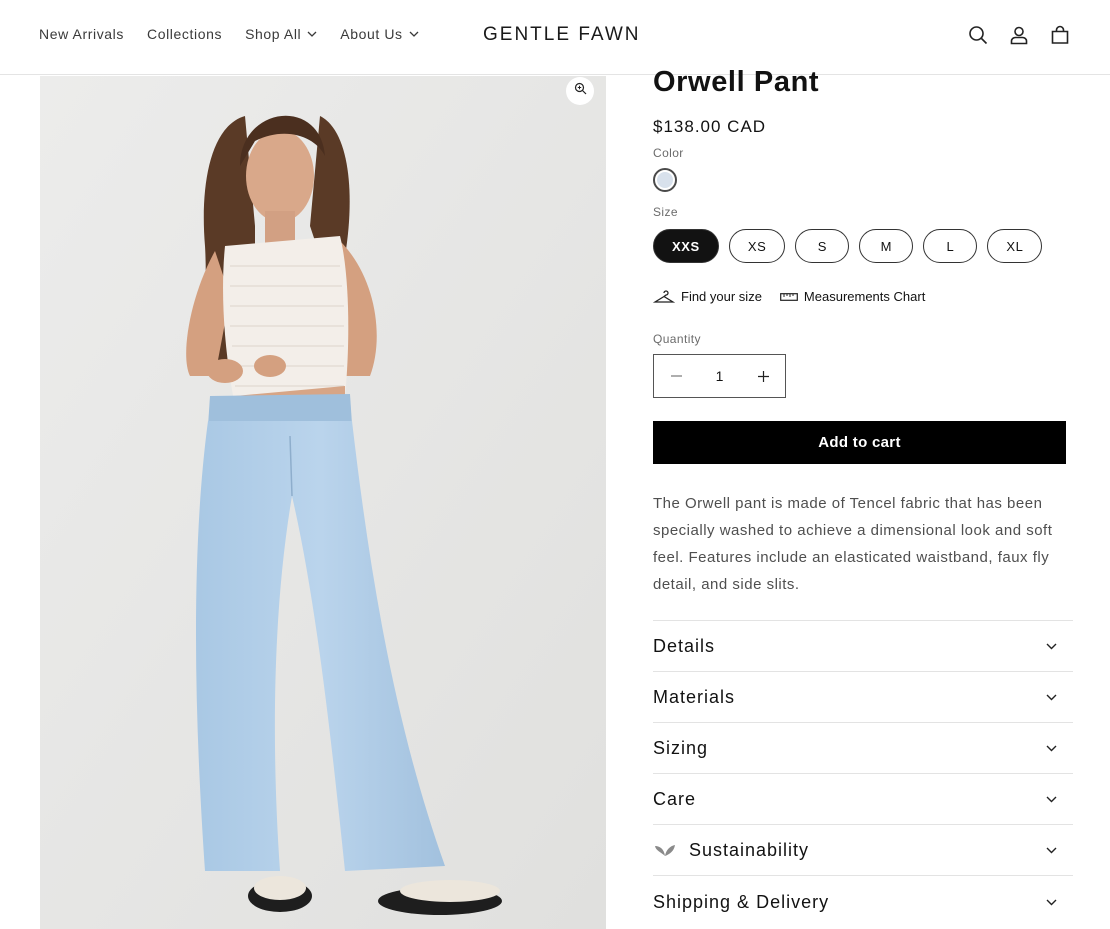  Describe the element at coordinates (978, 35) in the screenshot. I see `search-icon` at that location.